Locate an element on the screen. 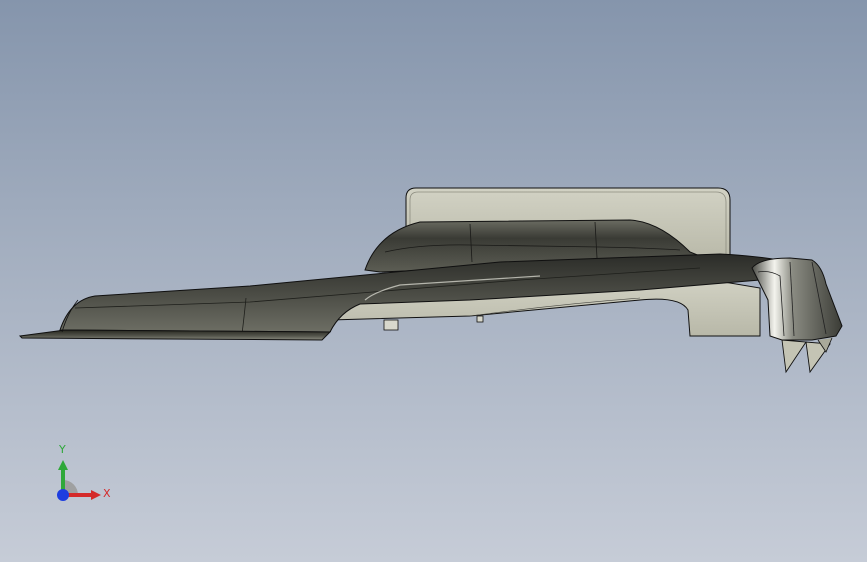 Image resolution: width=867 pixels, height=562 pixels. y-axis-label: Y is located at coordinates (62, 449).